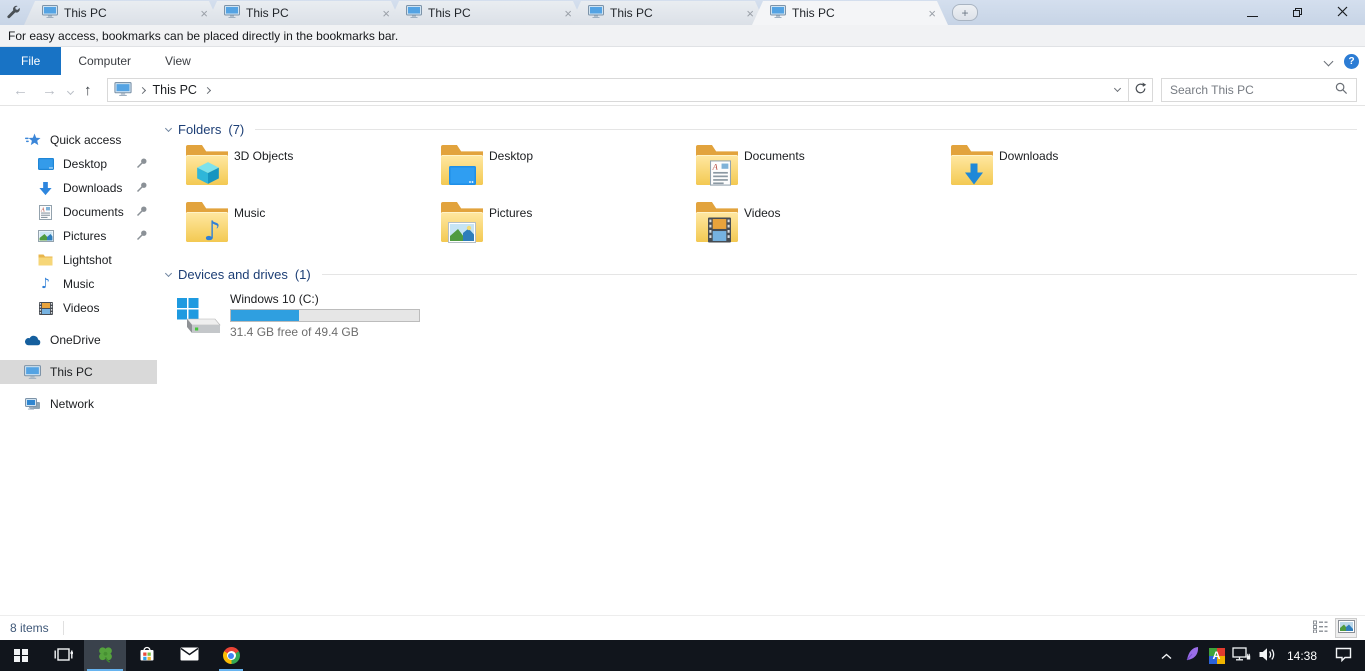 The width and height of the screenshot is (1365, 671). Describe the element at coordinates (32, 404) in the screenshot. I see `network-icon` at that location.